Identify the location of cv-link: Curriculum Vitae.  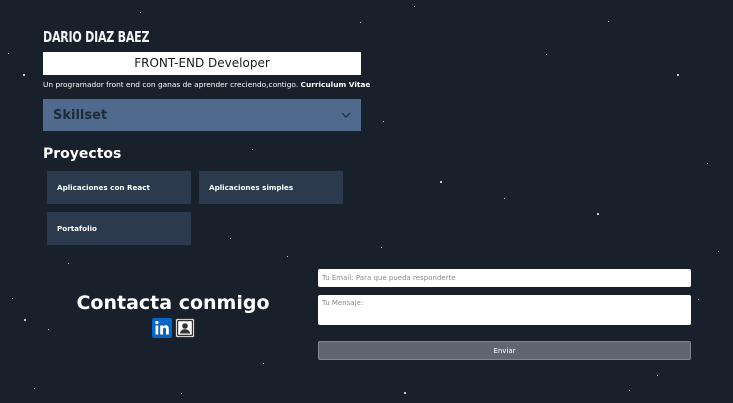
(336, 84).